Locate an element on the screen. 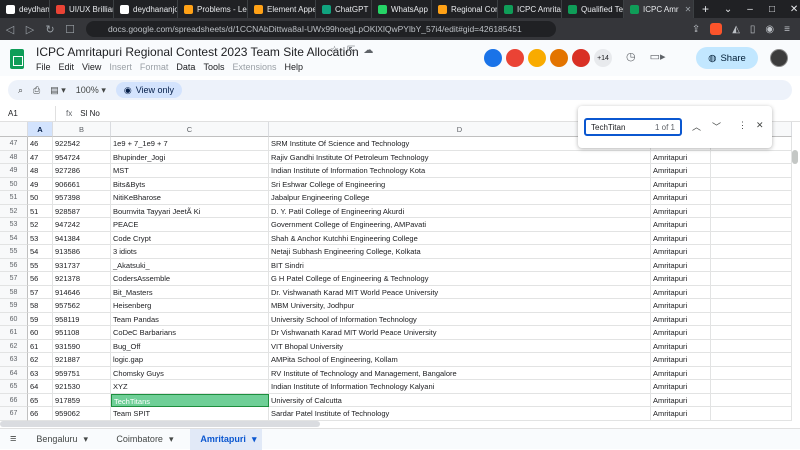 The height and width of the screenshot is (450, 800). table-cell: 60 is located at coordinates (40, 333).